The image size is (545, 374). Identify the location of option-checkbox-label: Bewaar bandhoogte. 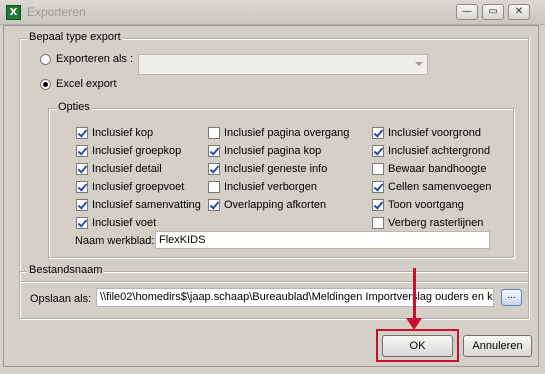
(437, 169).